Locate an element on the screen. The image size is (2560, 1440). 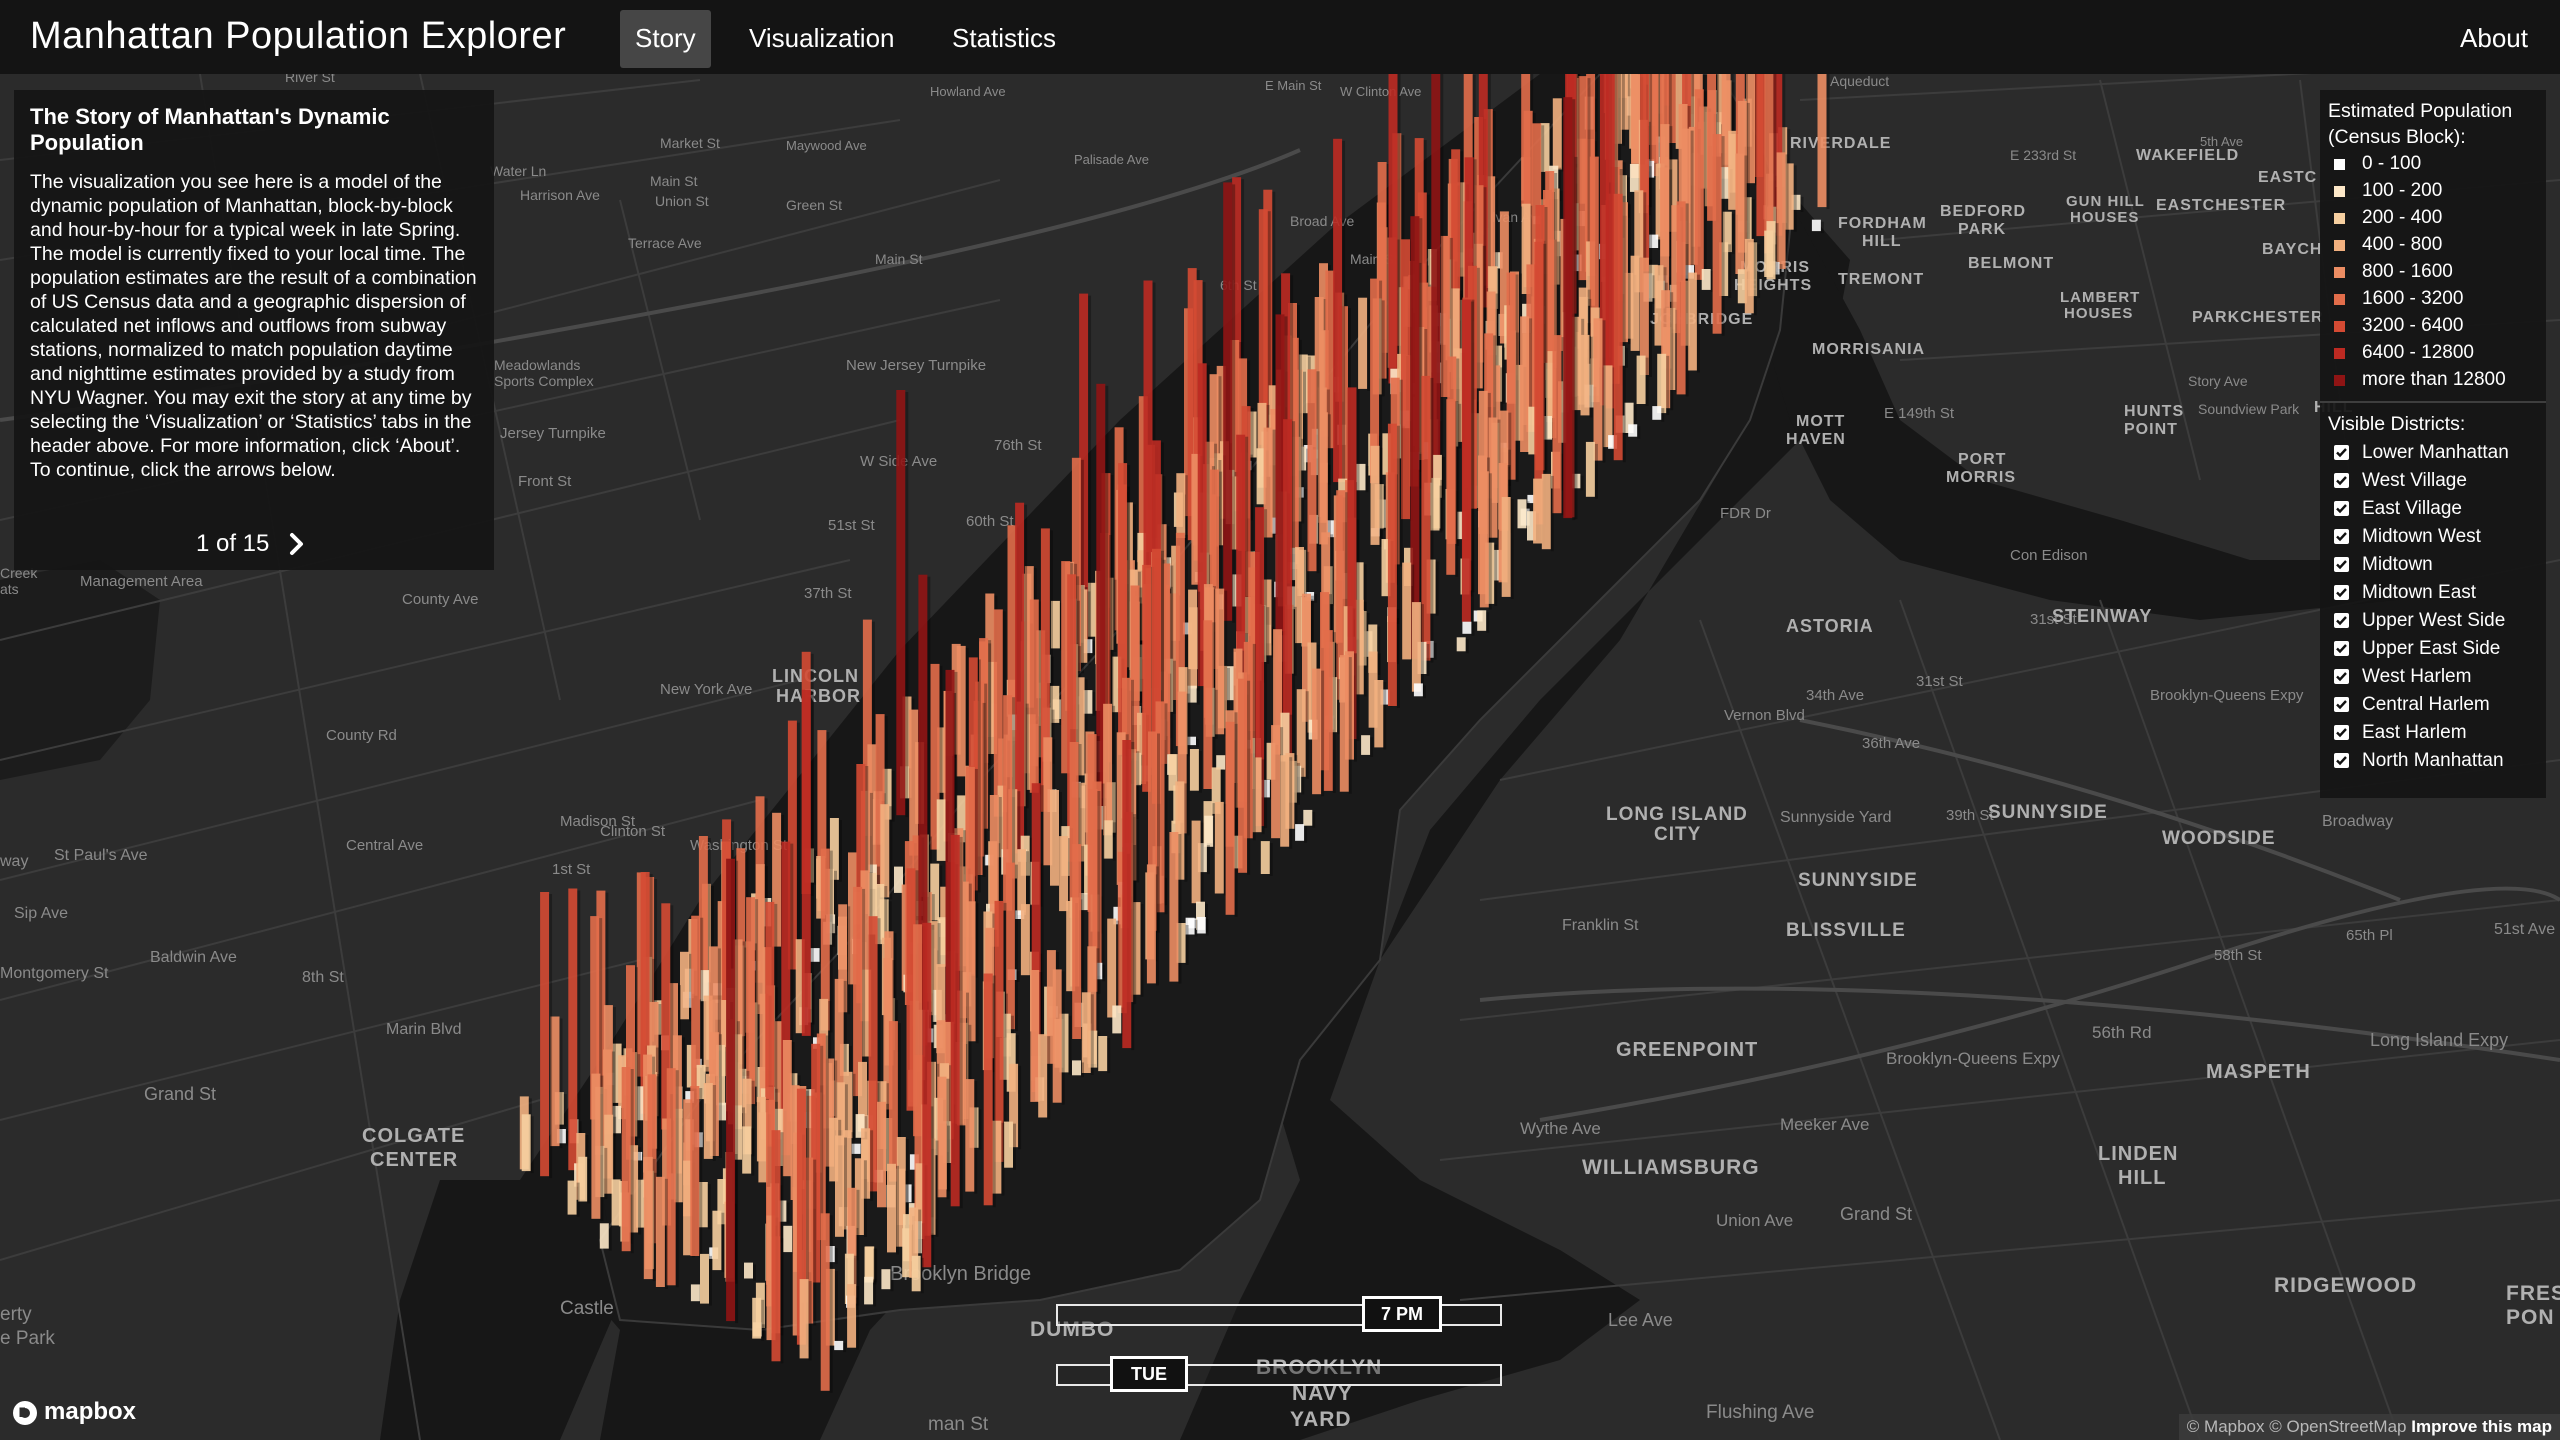
district-toggle: North Manhattan is located at coordinates (2433, 761).